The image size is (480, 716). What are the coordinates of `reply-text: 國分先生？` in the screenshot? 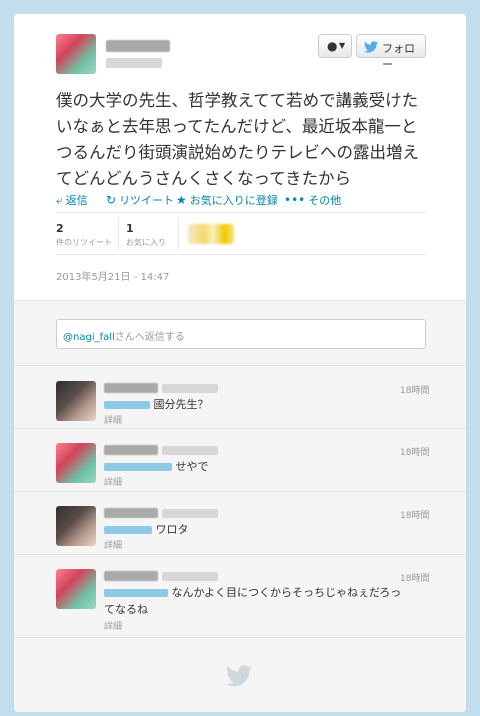 It's located at (156, 404).